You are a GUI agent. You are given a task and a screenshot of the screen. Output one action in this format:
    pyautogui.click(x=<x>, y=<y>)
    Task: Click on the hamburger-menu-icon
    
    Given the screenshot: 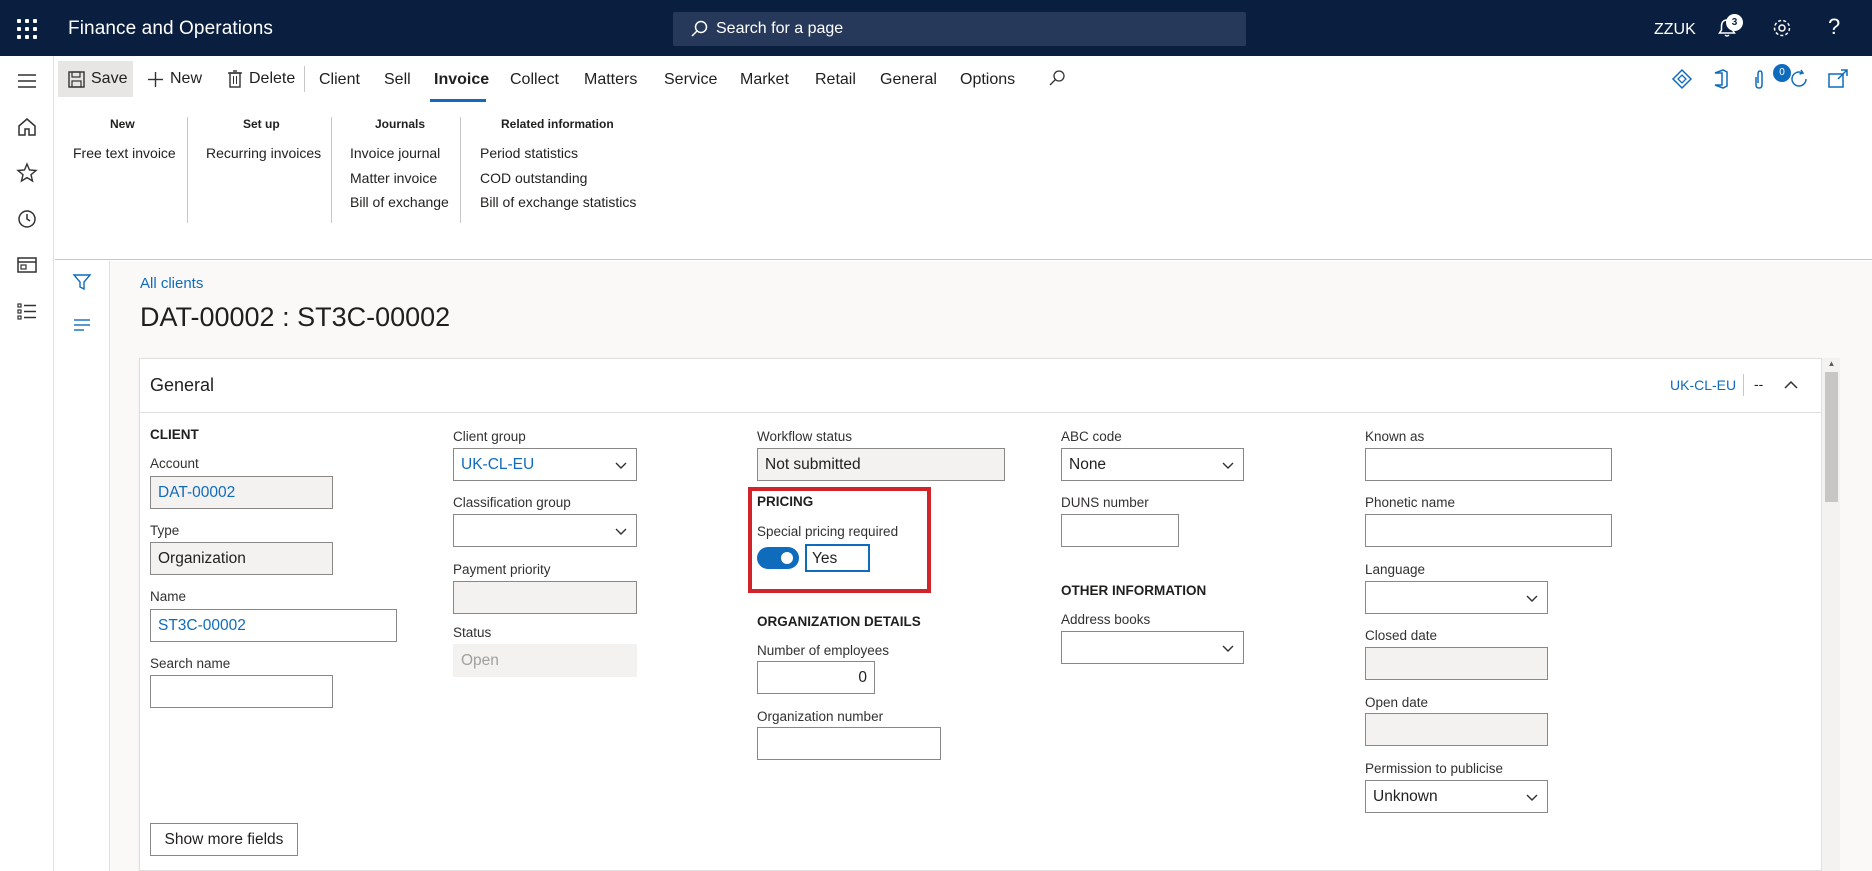 What is the action you would take?
    pyautogui.click(x=27, y=81)
    